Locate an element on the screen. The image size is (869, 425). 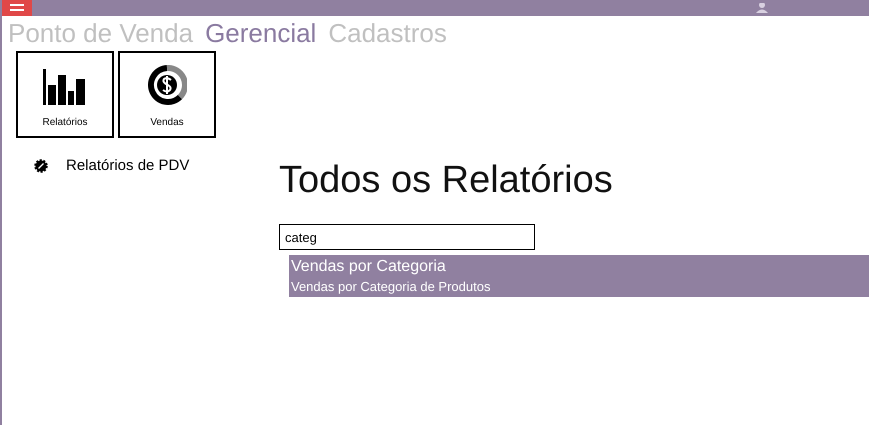
sidebar-item: Relatórios de PDV is located at coordinates (153, 166).